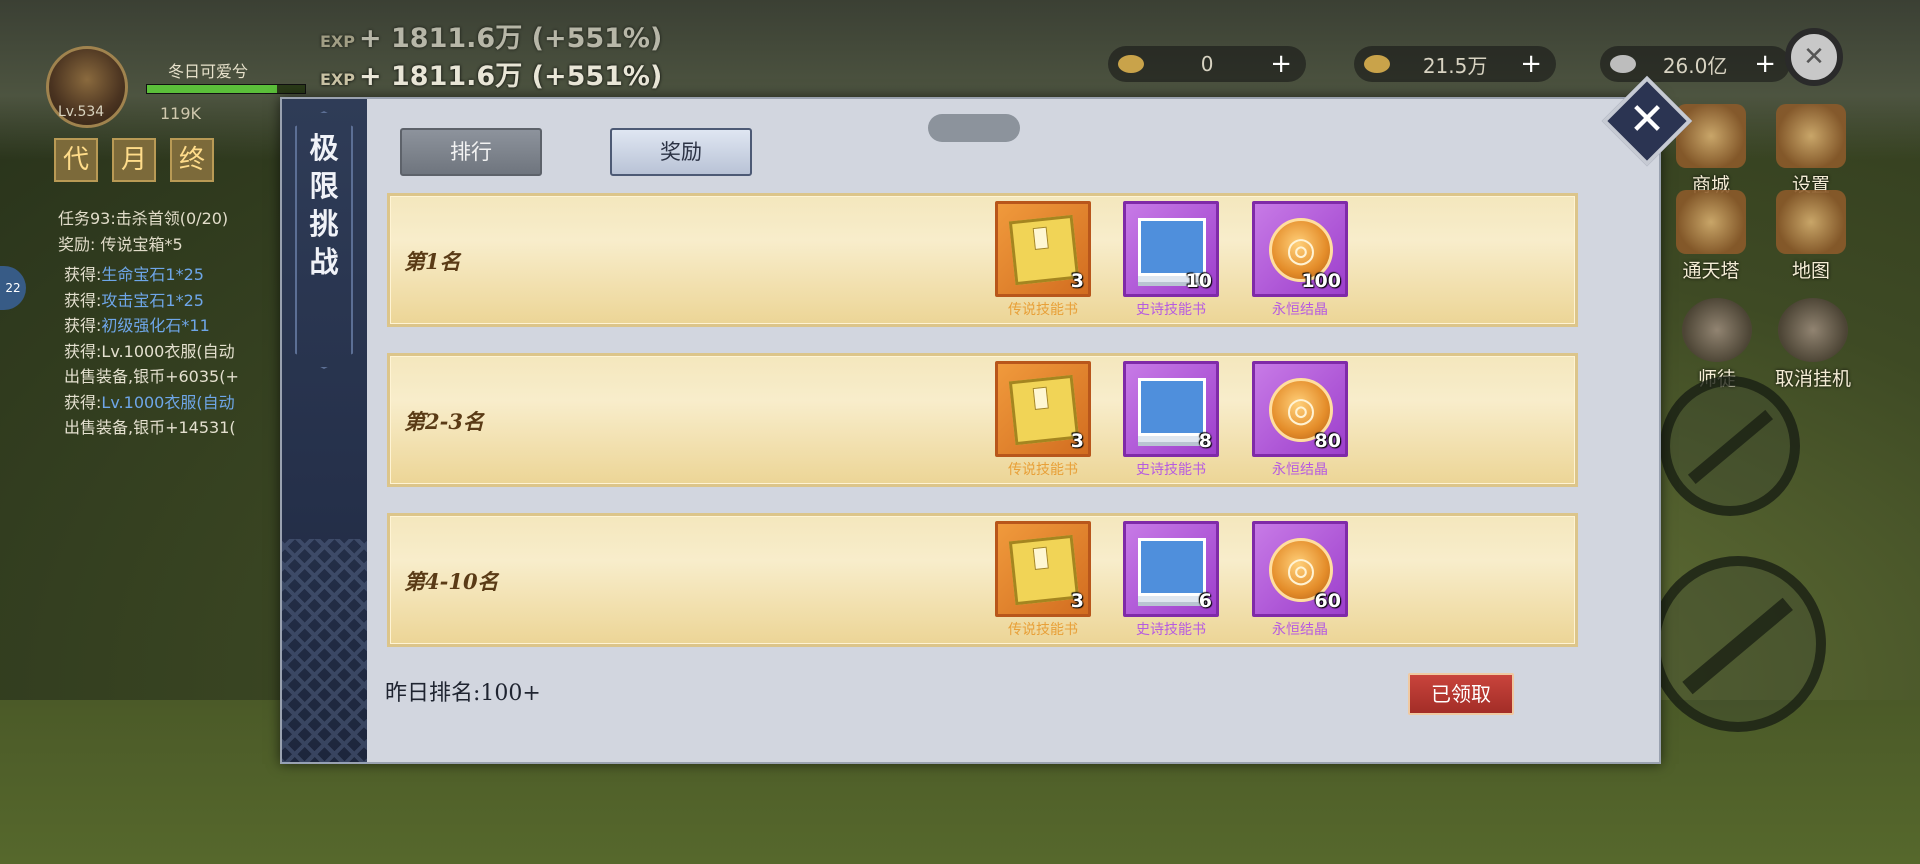 The height and width of the screenshot is (864, 1920). Describe the element at coordinates (1461, 694) in the screenshot. I see `claimed-button: 已领取` at that location.